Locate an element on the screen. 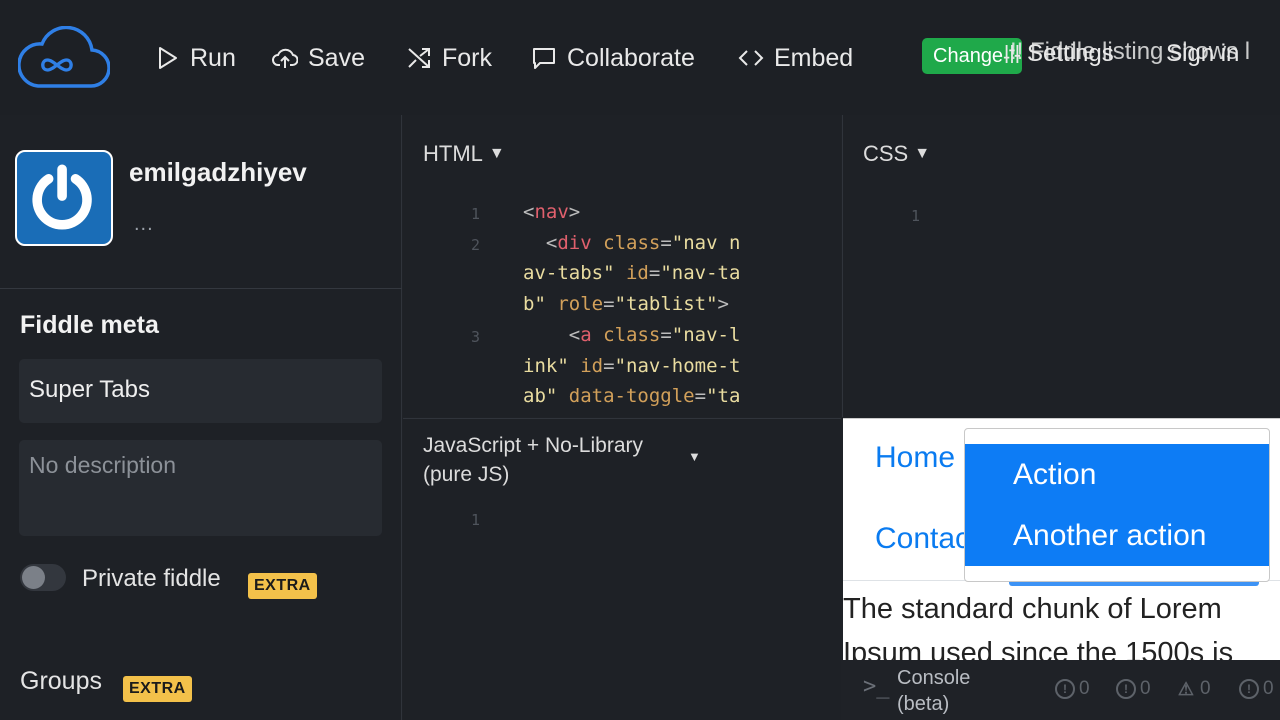 The width and height of the screenshot is (1280, 720). html-title-label: HTML is located at coordinates (453, 153).